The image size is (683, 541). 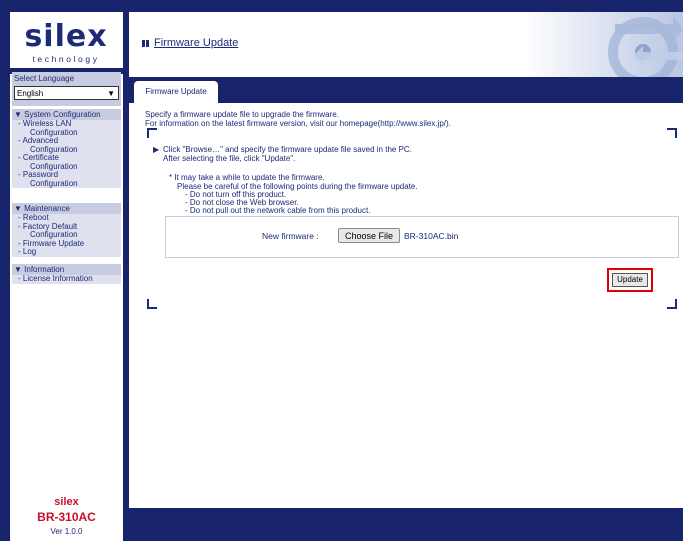 What do you see at coordinates (66, 531) in the screenshot?
I see `product-version: Ver 1.0.0` at bounding box center [66, 531].